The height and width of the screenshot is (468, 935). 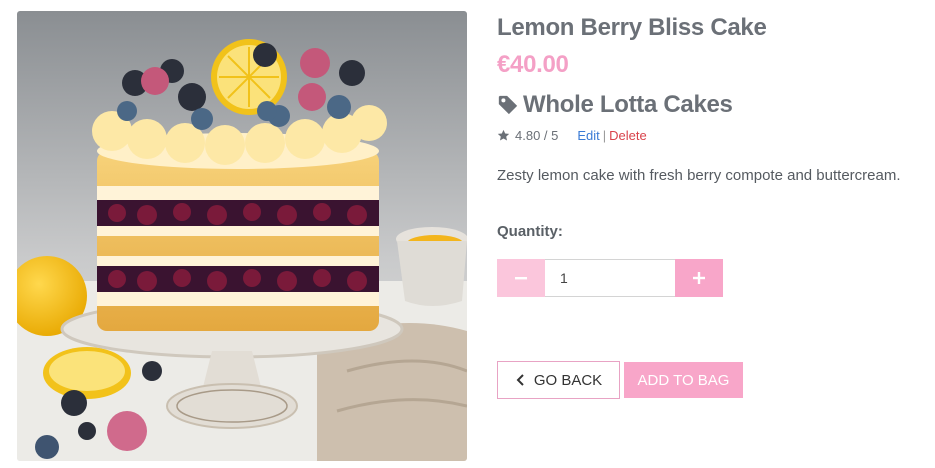 I want to click on increment-button, so click(x=699, y=278).